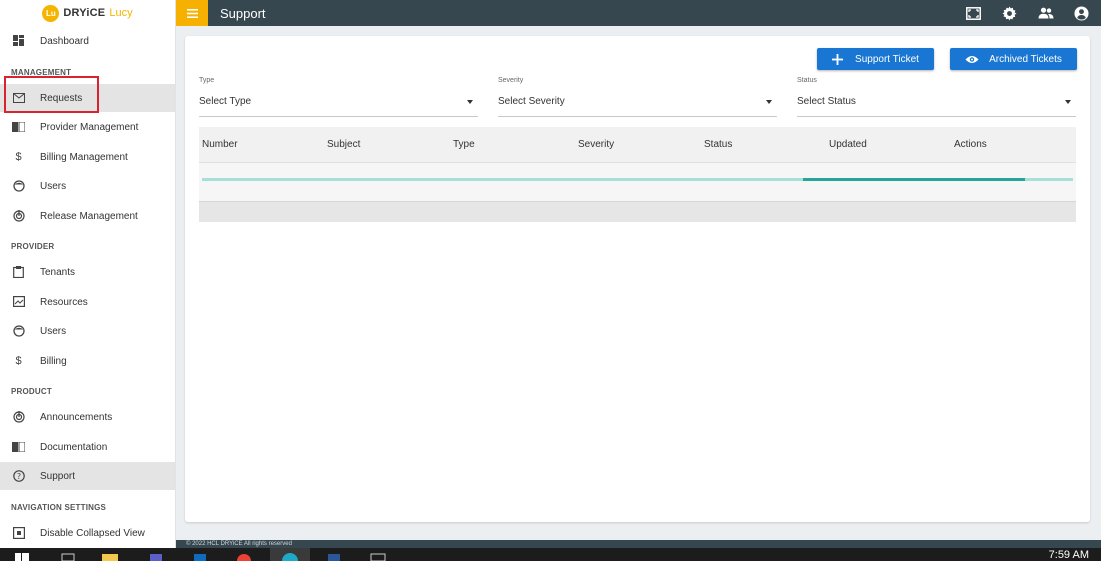 This screenshot has width=1101, height=561. I want to click on sidebar-item-disable-collapsed-view: Disable Collapsed View, so click(87, 533).